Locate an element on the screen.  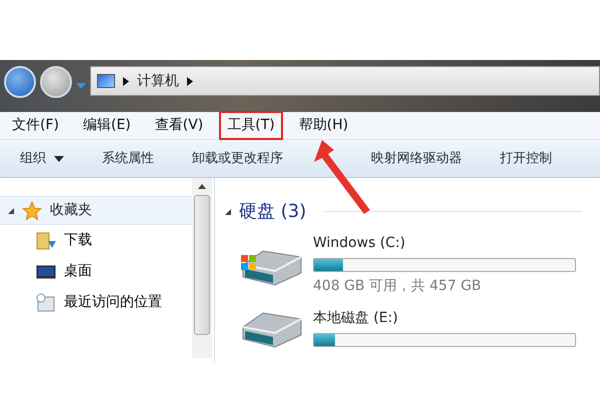
computer-icon is located at coordinates (106, 81).